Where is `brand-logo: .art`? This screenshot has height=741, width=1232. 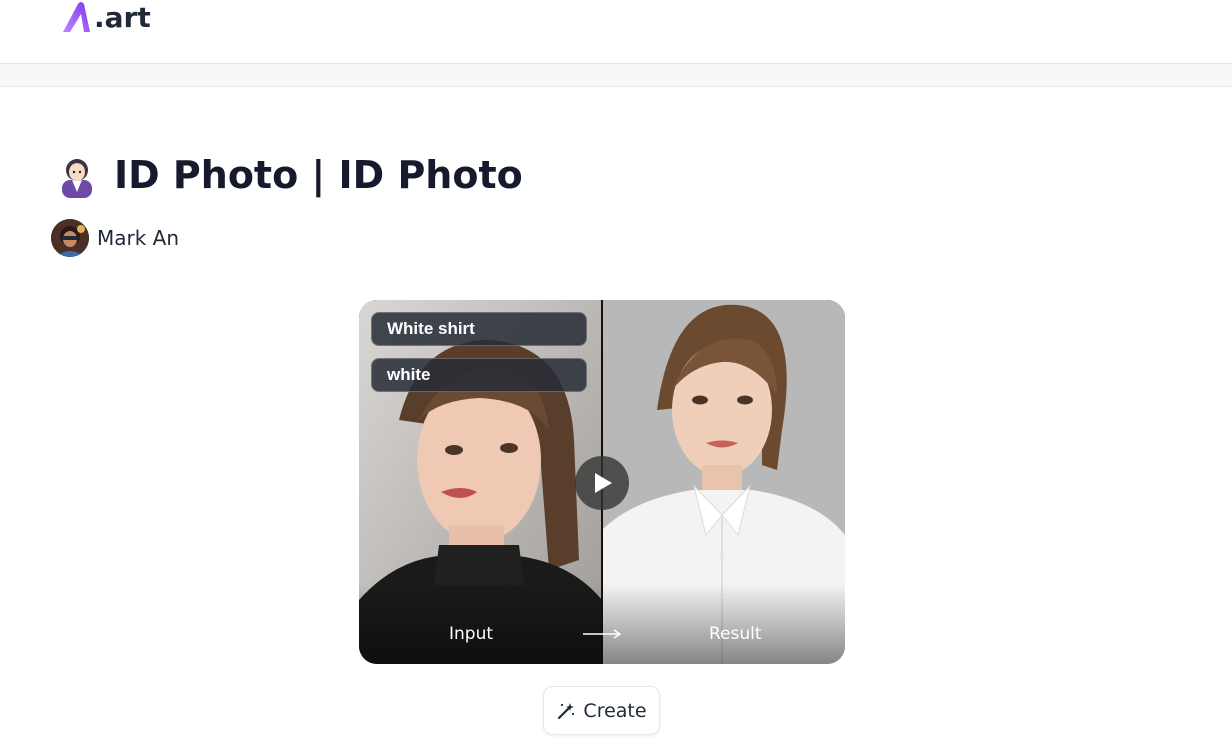 brand-logo: .art is located at coordinates (105, 18).